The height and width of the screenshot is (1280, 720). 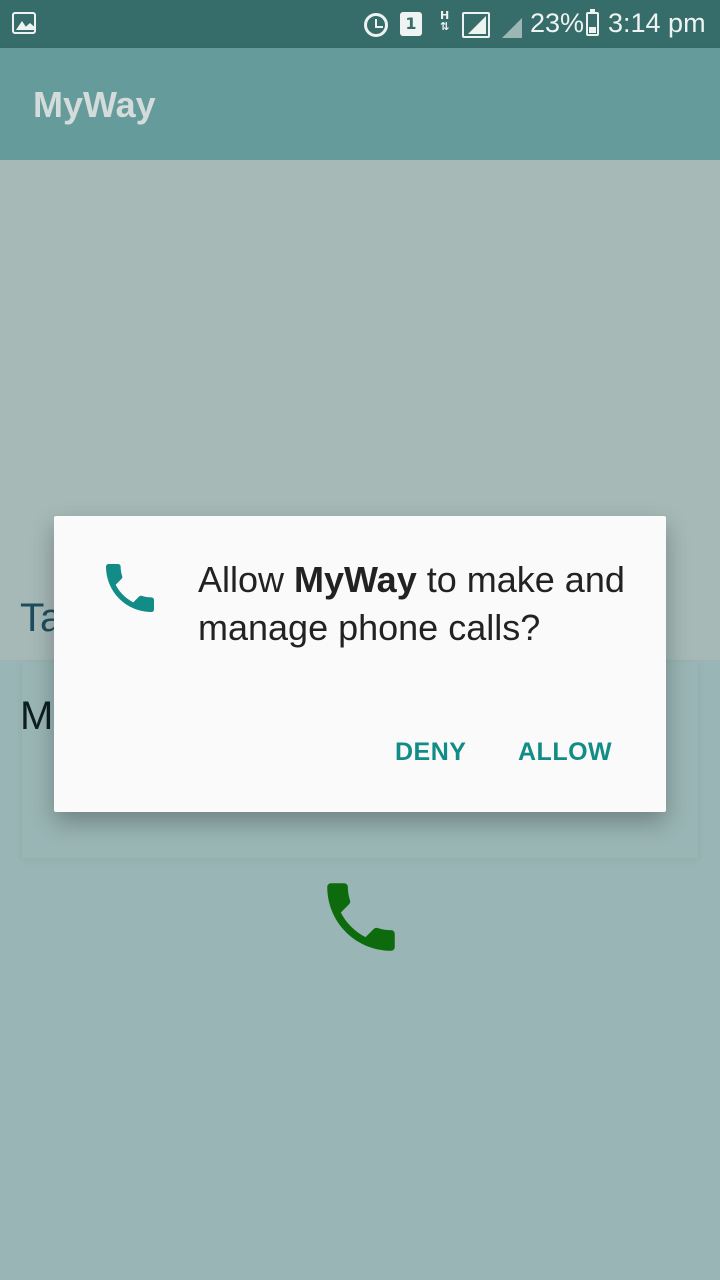 What do you see at coordinates (411, 24) in the screenshot?
I see `sim-icon: 1` at bounding box center [411, 24].